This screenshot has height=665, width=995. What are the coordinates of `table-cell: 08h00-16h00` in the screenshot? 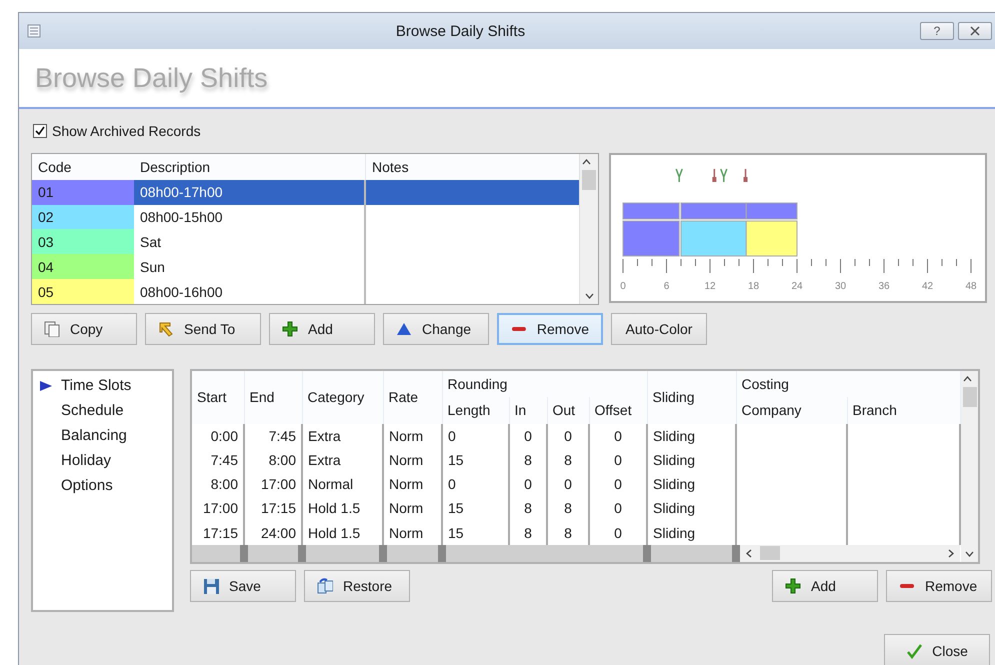 It's located at (250, 291).